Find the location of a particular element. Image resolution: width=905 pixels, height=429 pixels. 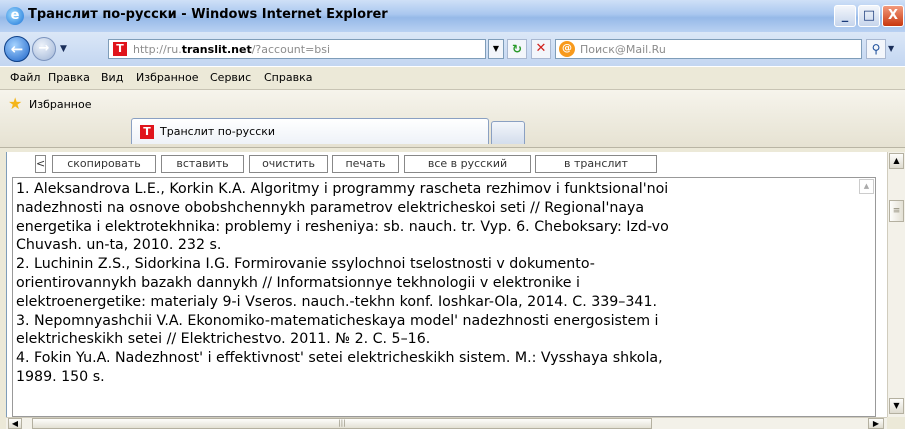

address-input: T http://ru.translit.net/?account=bsi is located at coordinates (297, 49).